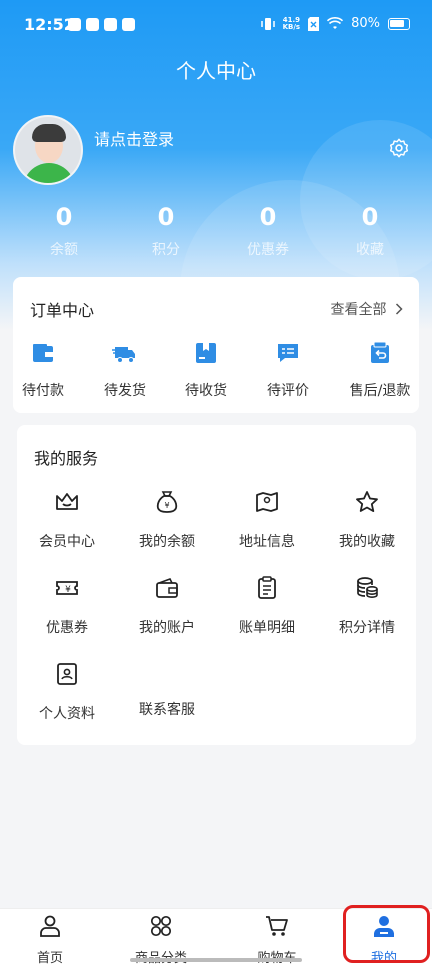 This screenshot has width=432, height=964. Describe the element at coordinates (399, 309) in the screenshot. I see `chevron-right-icon` at that location.